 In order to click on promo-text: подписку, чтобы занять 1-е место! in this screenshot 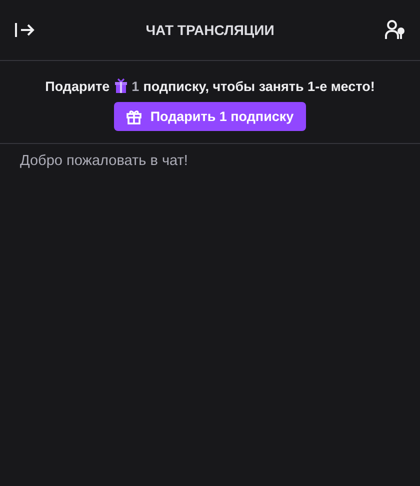, I will do `click(259, 86)`.